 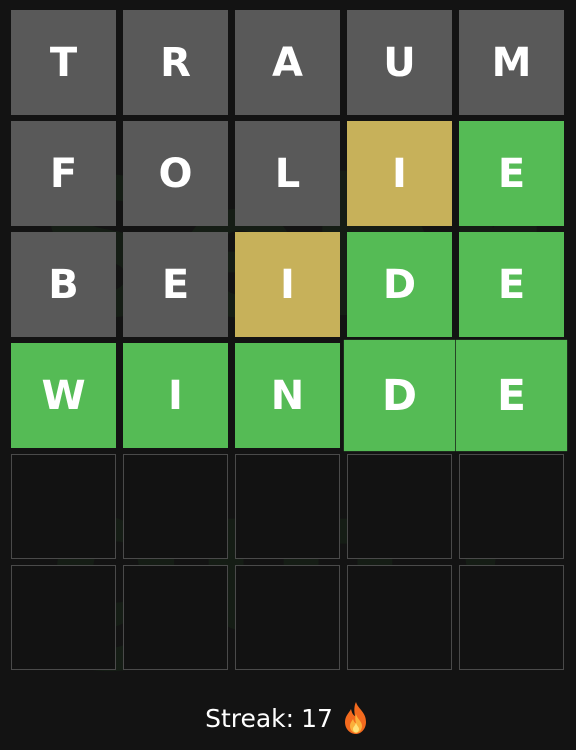 I want to click on board-row: BEIDE, so click(x=287, y=284).